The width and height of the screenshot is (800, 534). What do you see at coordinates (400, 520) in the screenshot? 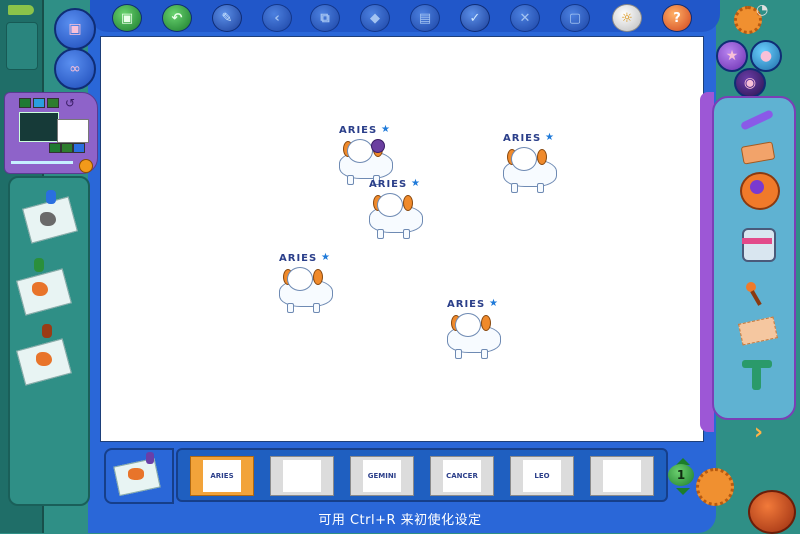
I see `status-hint: 可用 Ctrl+R 来初使化设定` at bounding box center [400, 520].